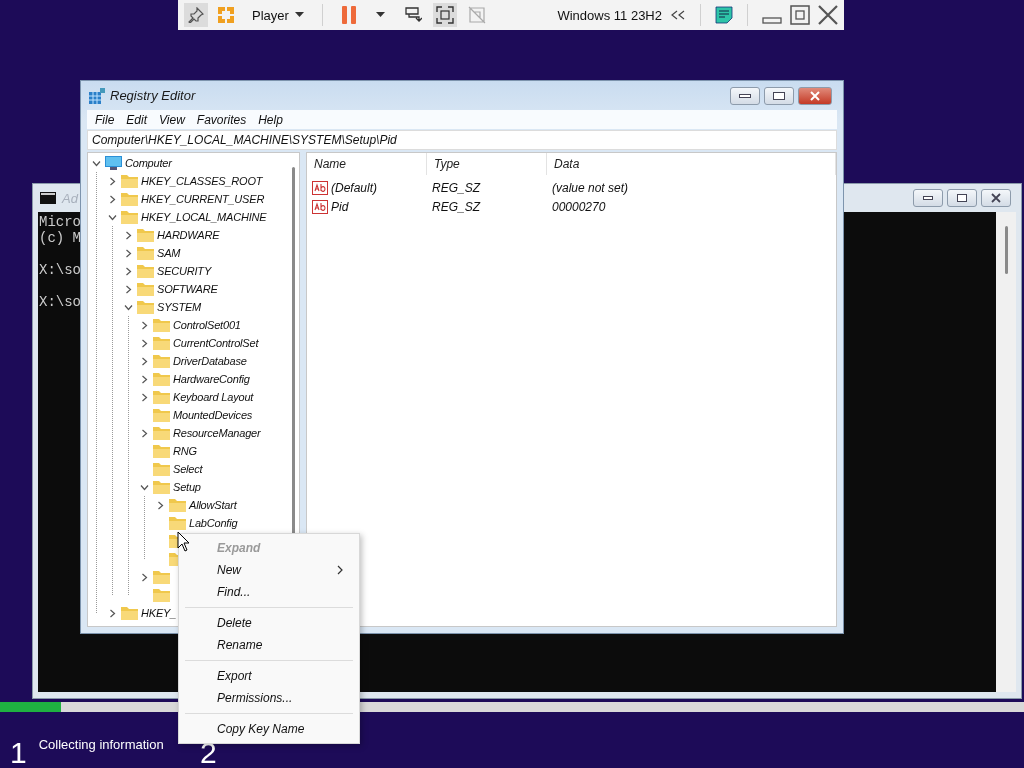  I want to click on tree-item: ResourceManager, so click(217, 433).